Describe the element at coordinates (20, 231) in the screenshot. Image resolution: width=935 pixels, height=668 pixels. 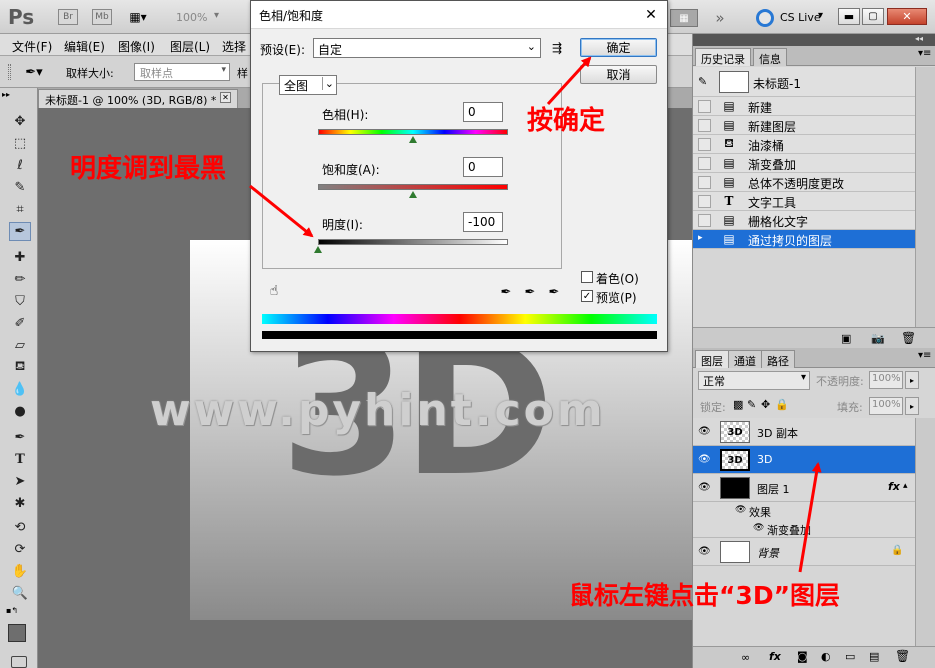
I see `eyedropper-tool-icon: ✒` at that location.